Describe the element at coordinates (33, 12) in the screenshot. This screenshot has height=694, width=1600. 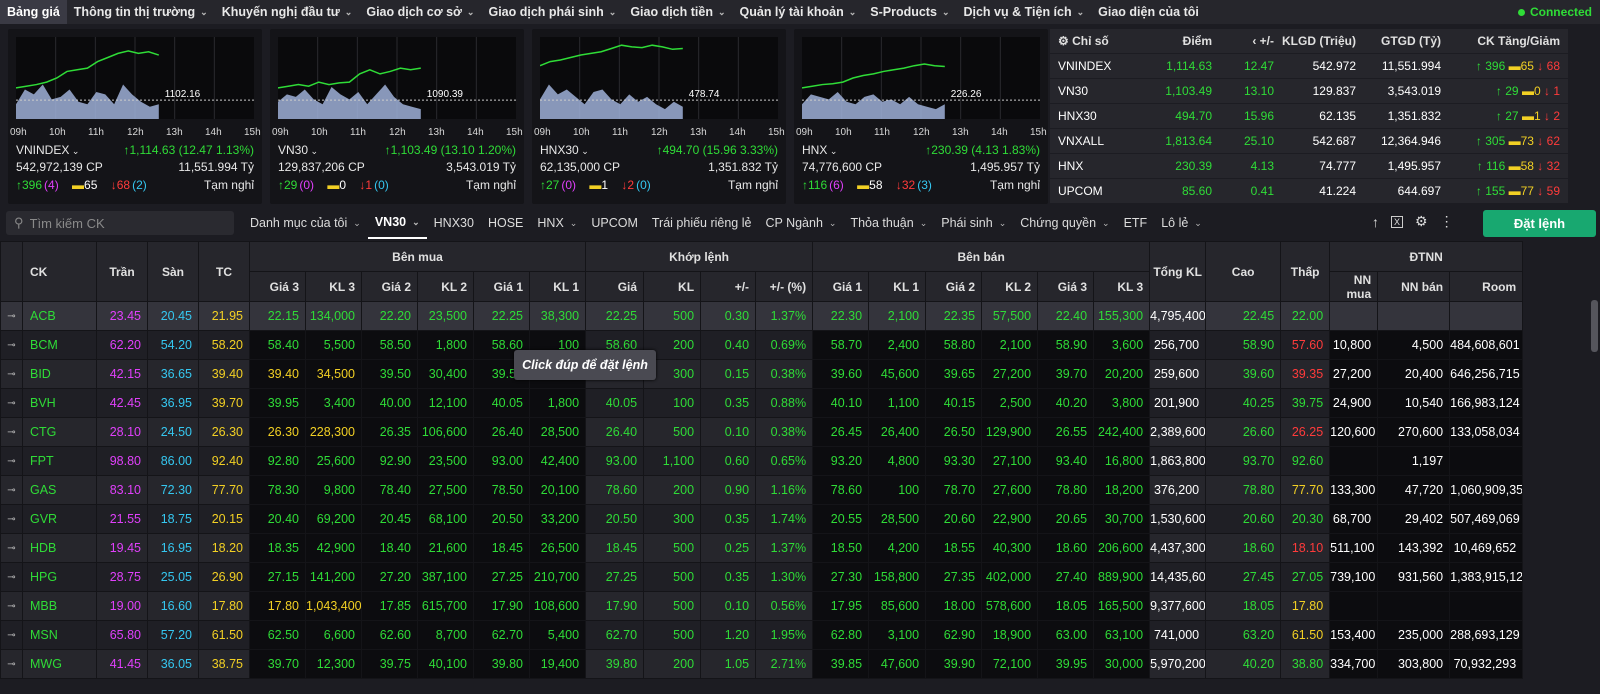
I see `nav-item-0: Bảng giá` at that location.